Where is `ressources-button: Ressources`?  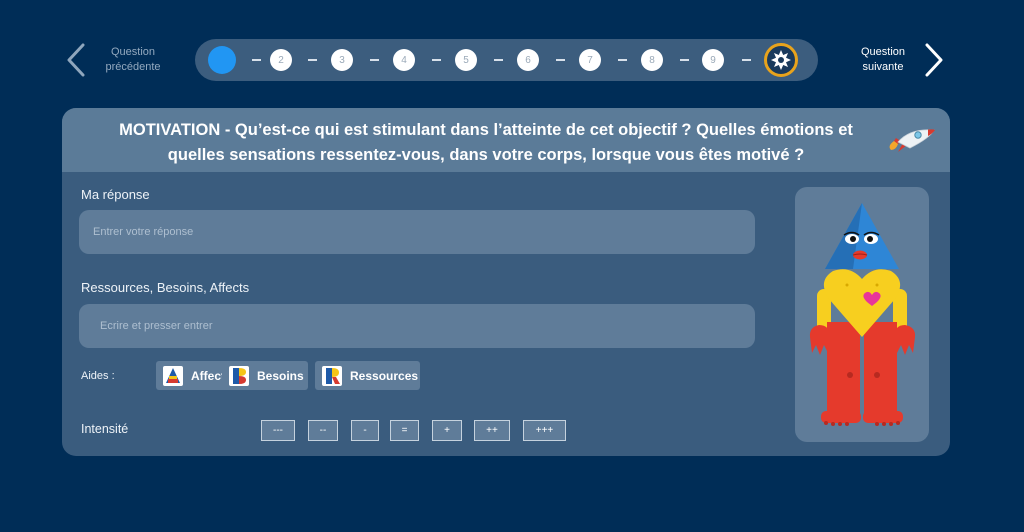
ressources-button: Ressources is located at coordinates (367, 375).